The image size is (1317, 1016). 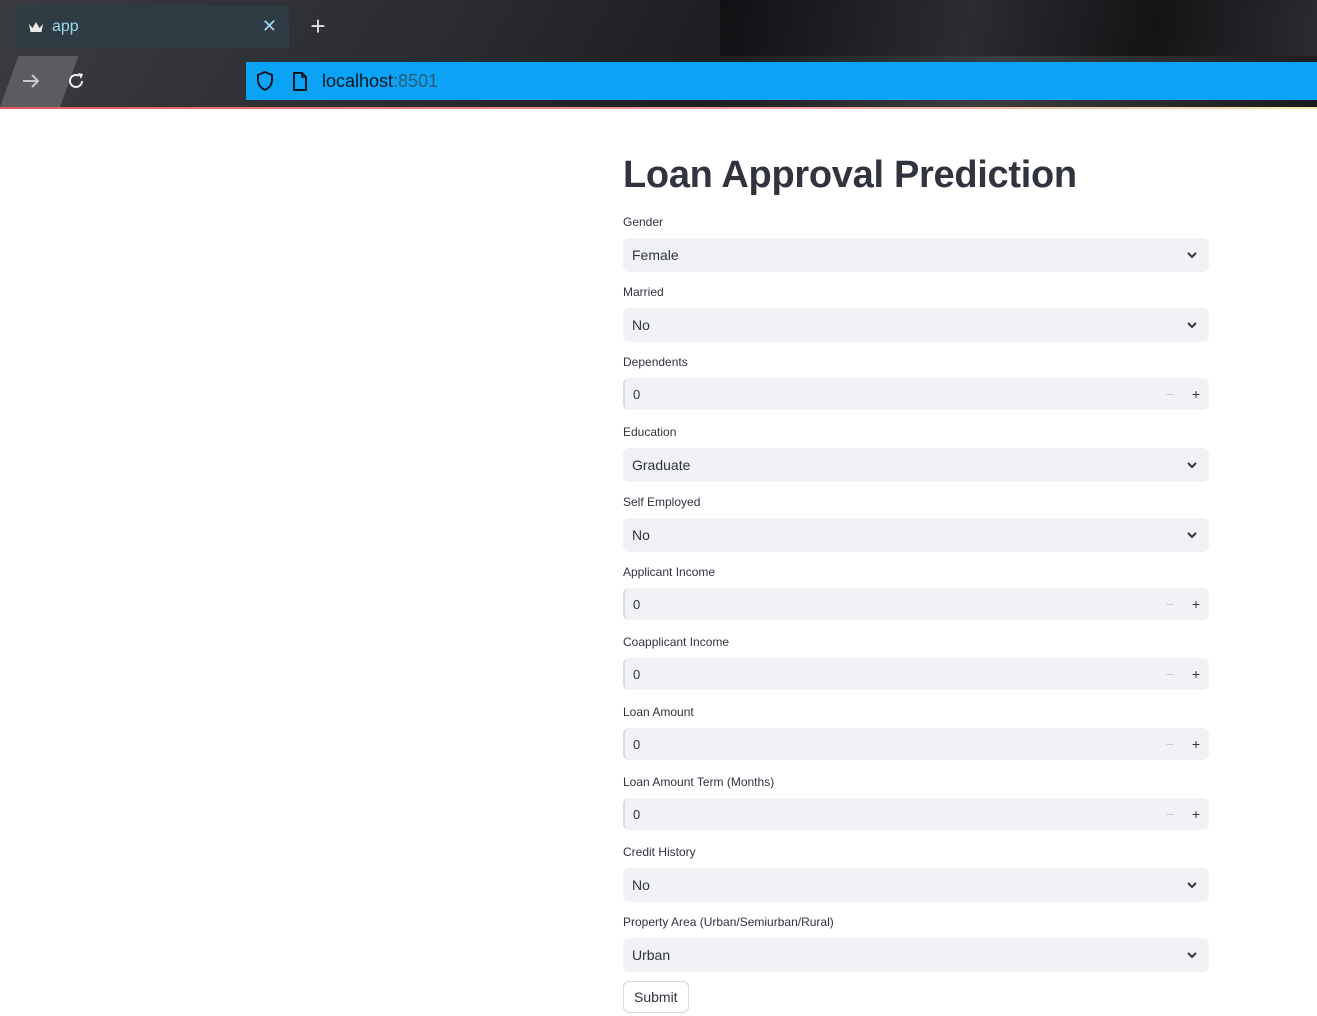 I want to click on loan-term-number-input: − +, so click(x=916, y=814).